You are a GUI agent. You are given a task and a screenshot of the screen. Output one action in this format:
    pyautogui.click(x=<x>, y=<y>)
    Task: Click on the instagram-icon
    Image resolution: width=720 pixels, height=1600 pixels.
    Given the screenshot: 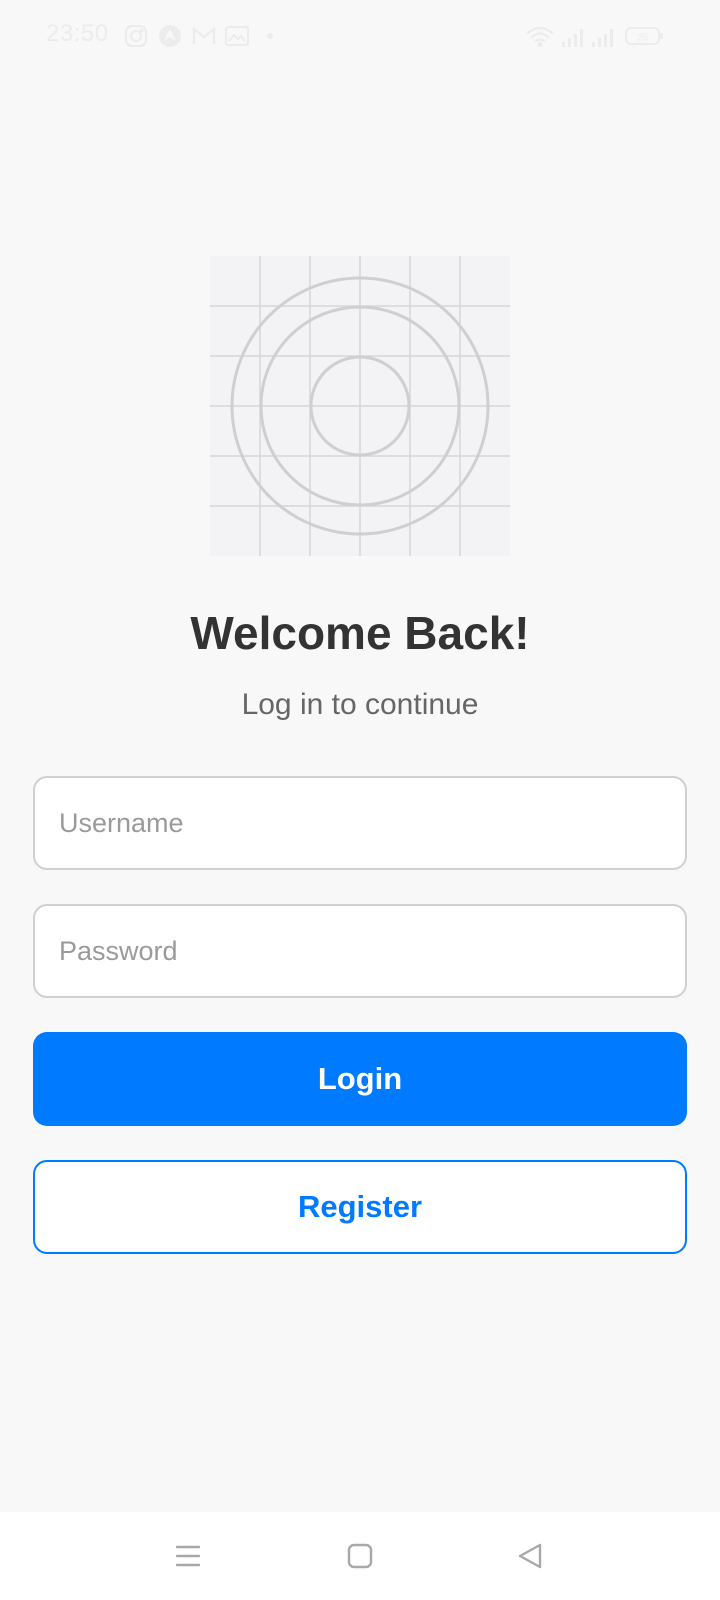 What is the action you would take?
    pyautogui.click(x=136, y=36)
    